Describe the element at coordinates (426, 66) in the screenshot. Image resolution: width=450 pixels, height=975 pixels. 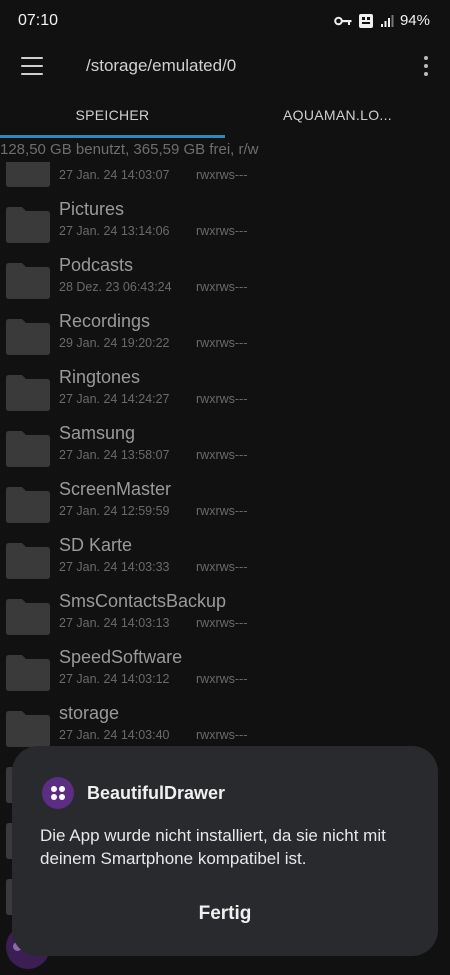
I see `more-vert-icon` at that location.